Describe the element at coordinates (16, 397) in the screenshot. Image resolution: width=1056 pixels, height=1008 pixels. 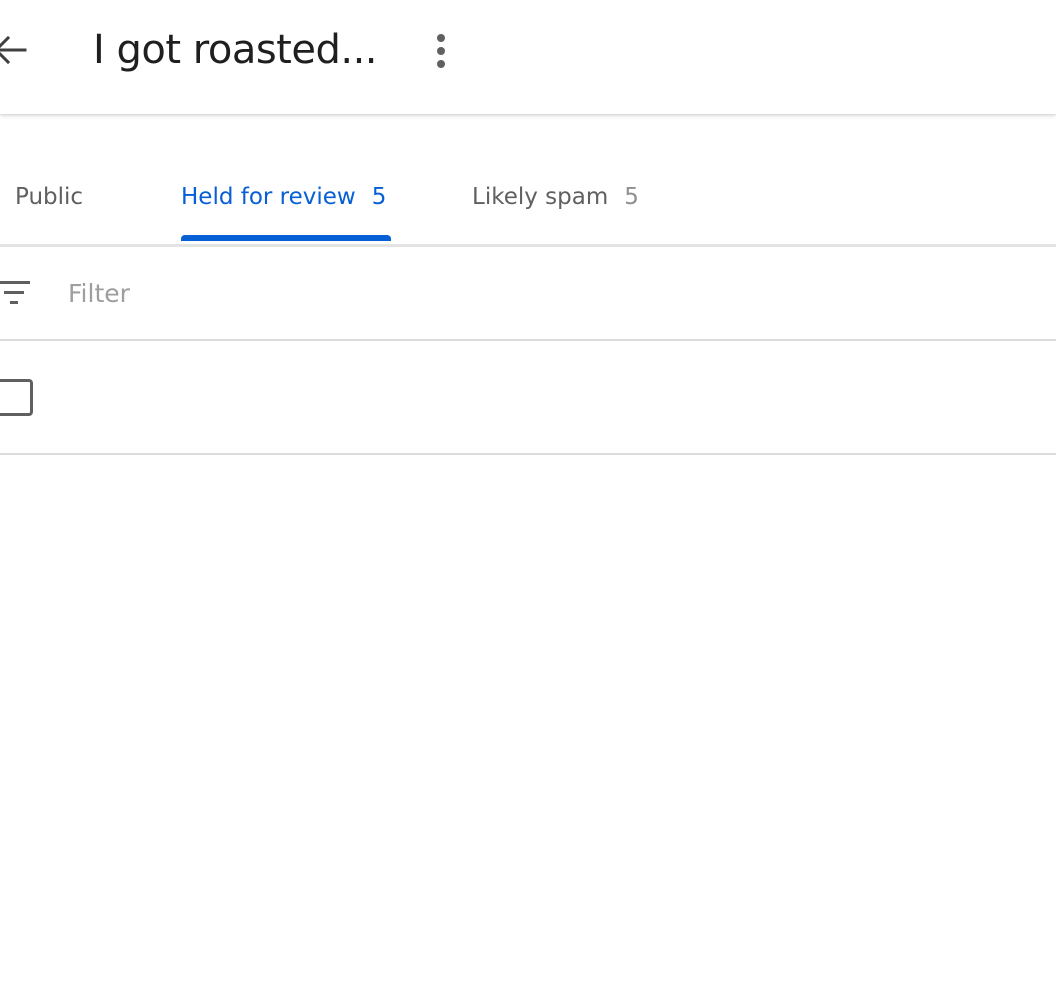
I see `select-all-checkbox` at that location.